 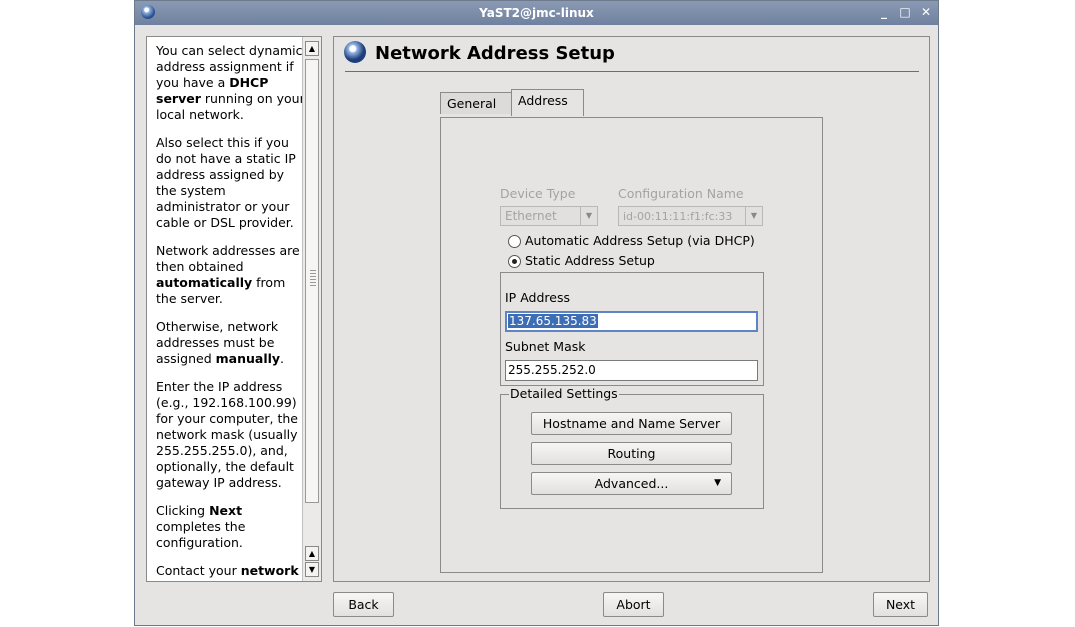 What do you see at coordinates (631, 321) in the screenshot?
I see `ip-address-input: 137.65.135.83` at bounding box center [631, 321].